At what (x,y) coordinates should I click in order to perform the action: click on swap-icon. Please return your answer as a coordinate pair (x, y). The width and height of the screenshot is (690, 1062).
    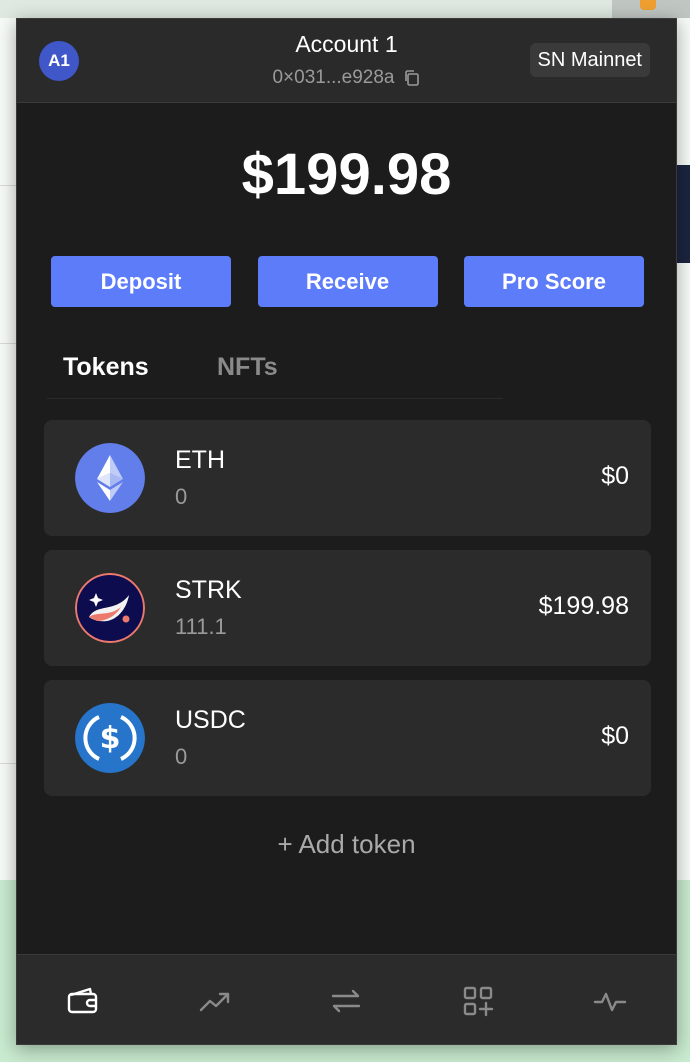
    Looking at the image, I should click on (346, 1001).